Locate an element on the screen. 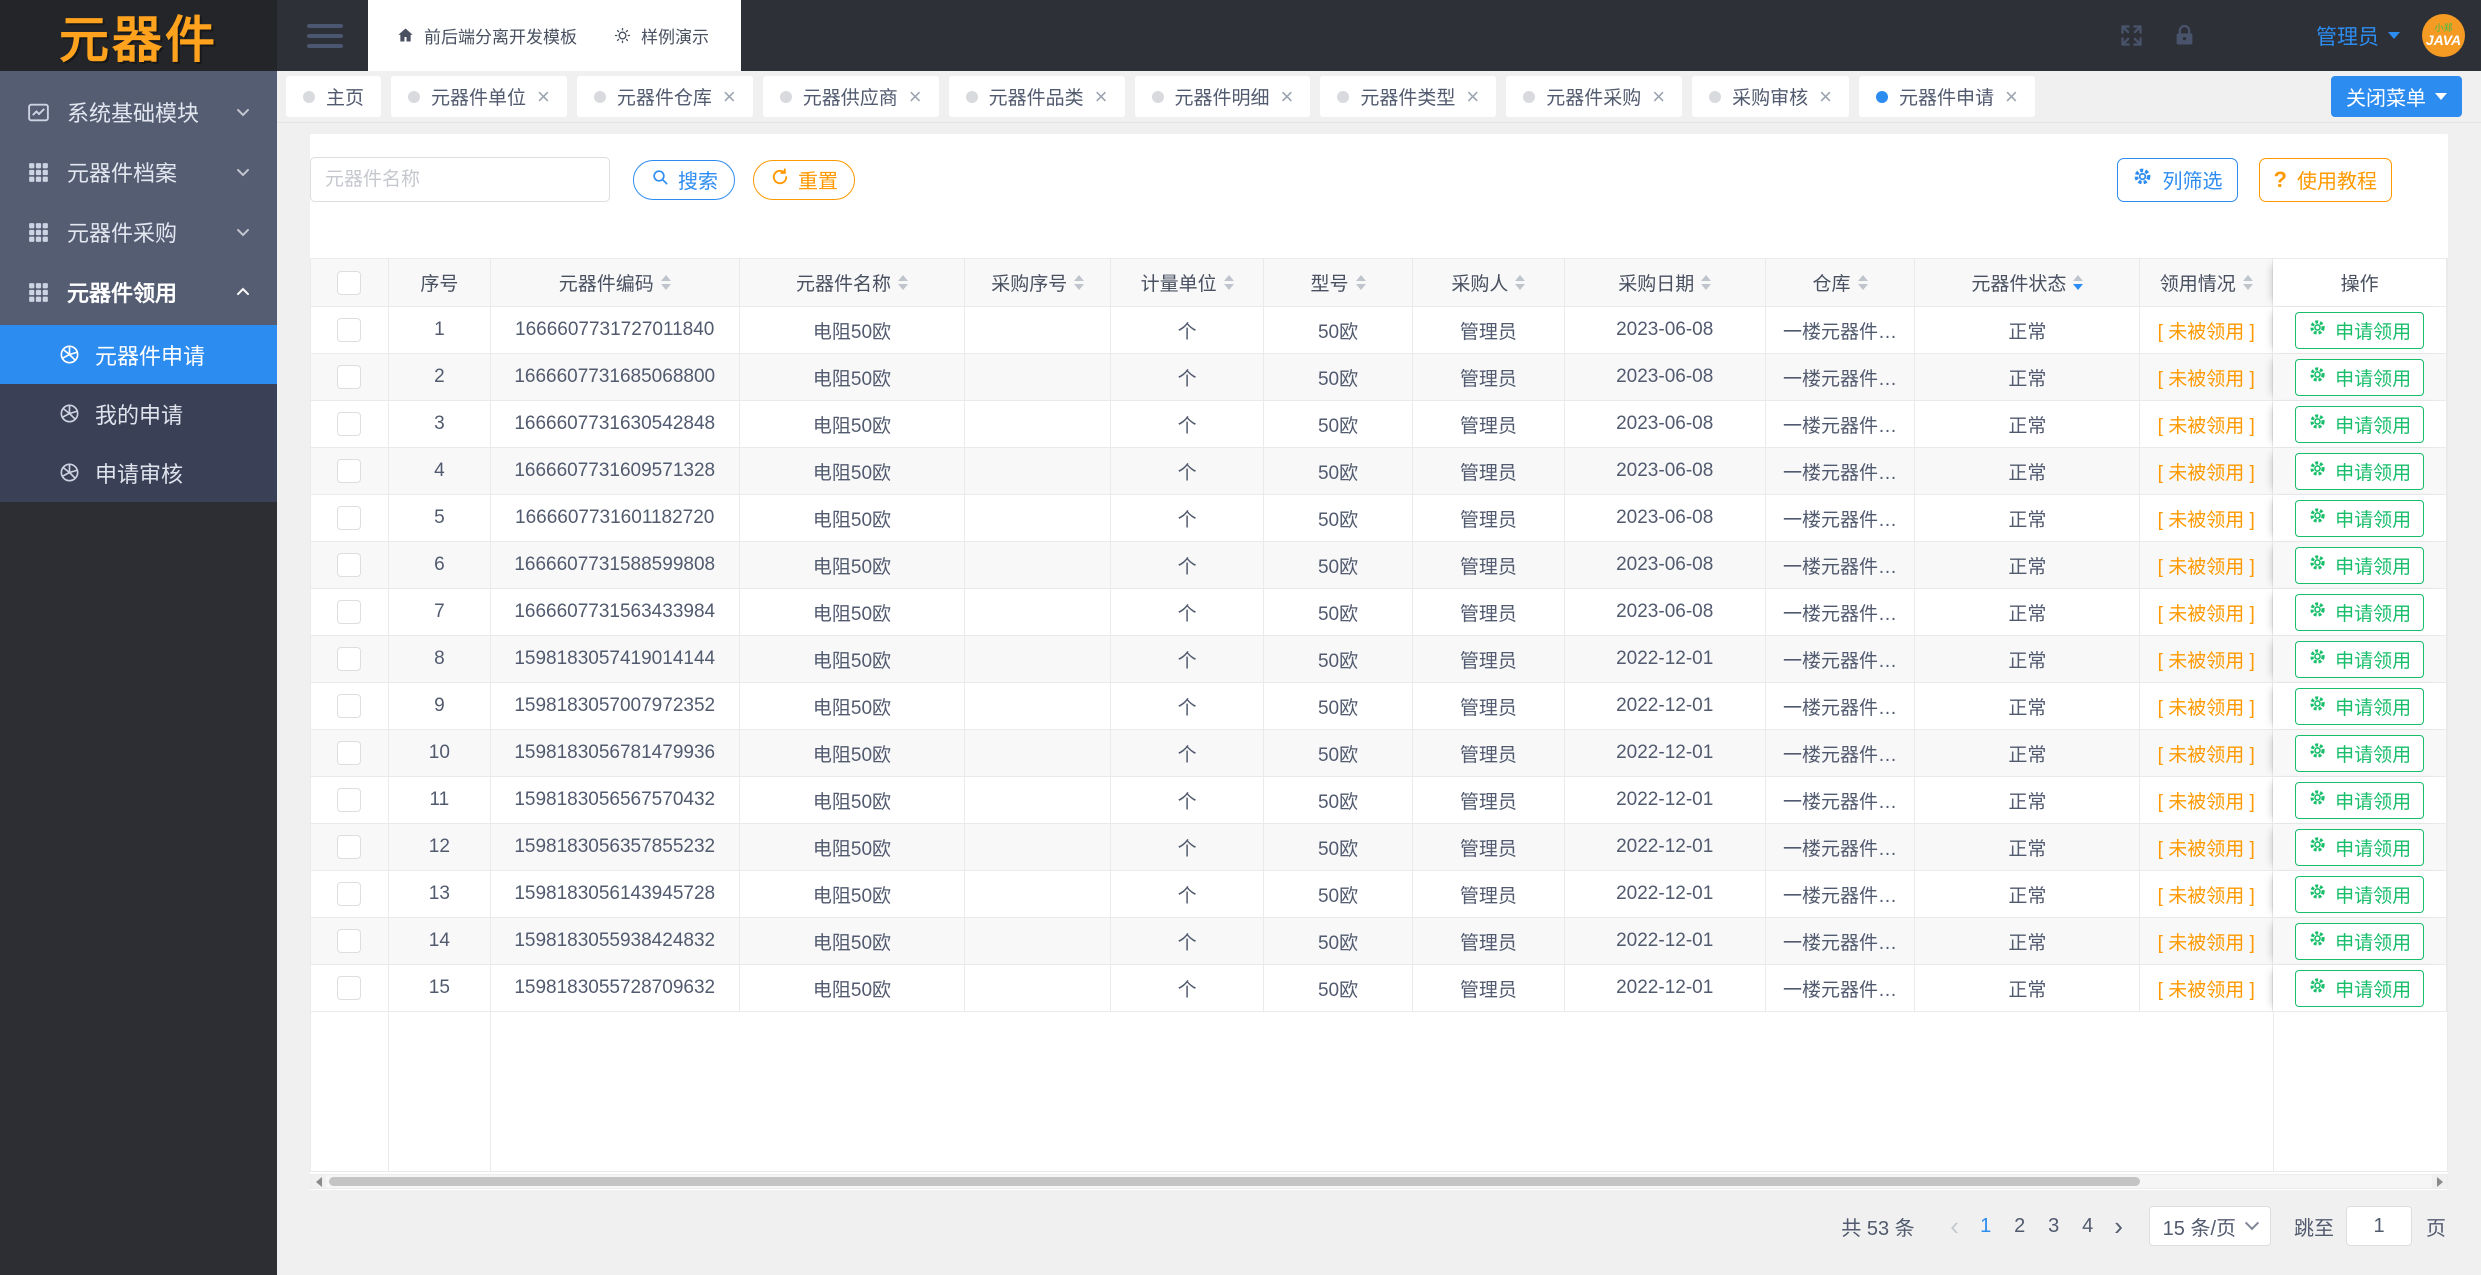 Image resolution: width=2481 pixels, height=1275 pixels. scrollbar-track is located at coordinates (1379, 1181).